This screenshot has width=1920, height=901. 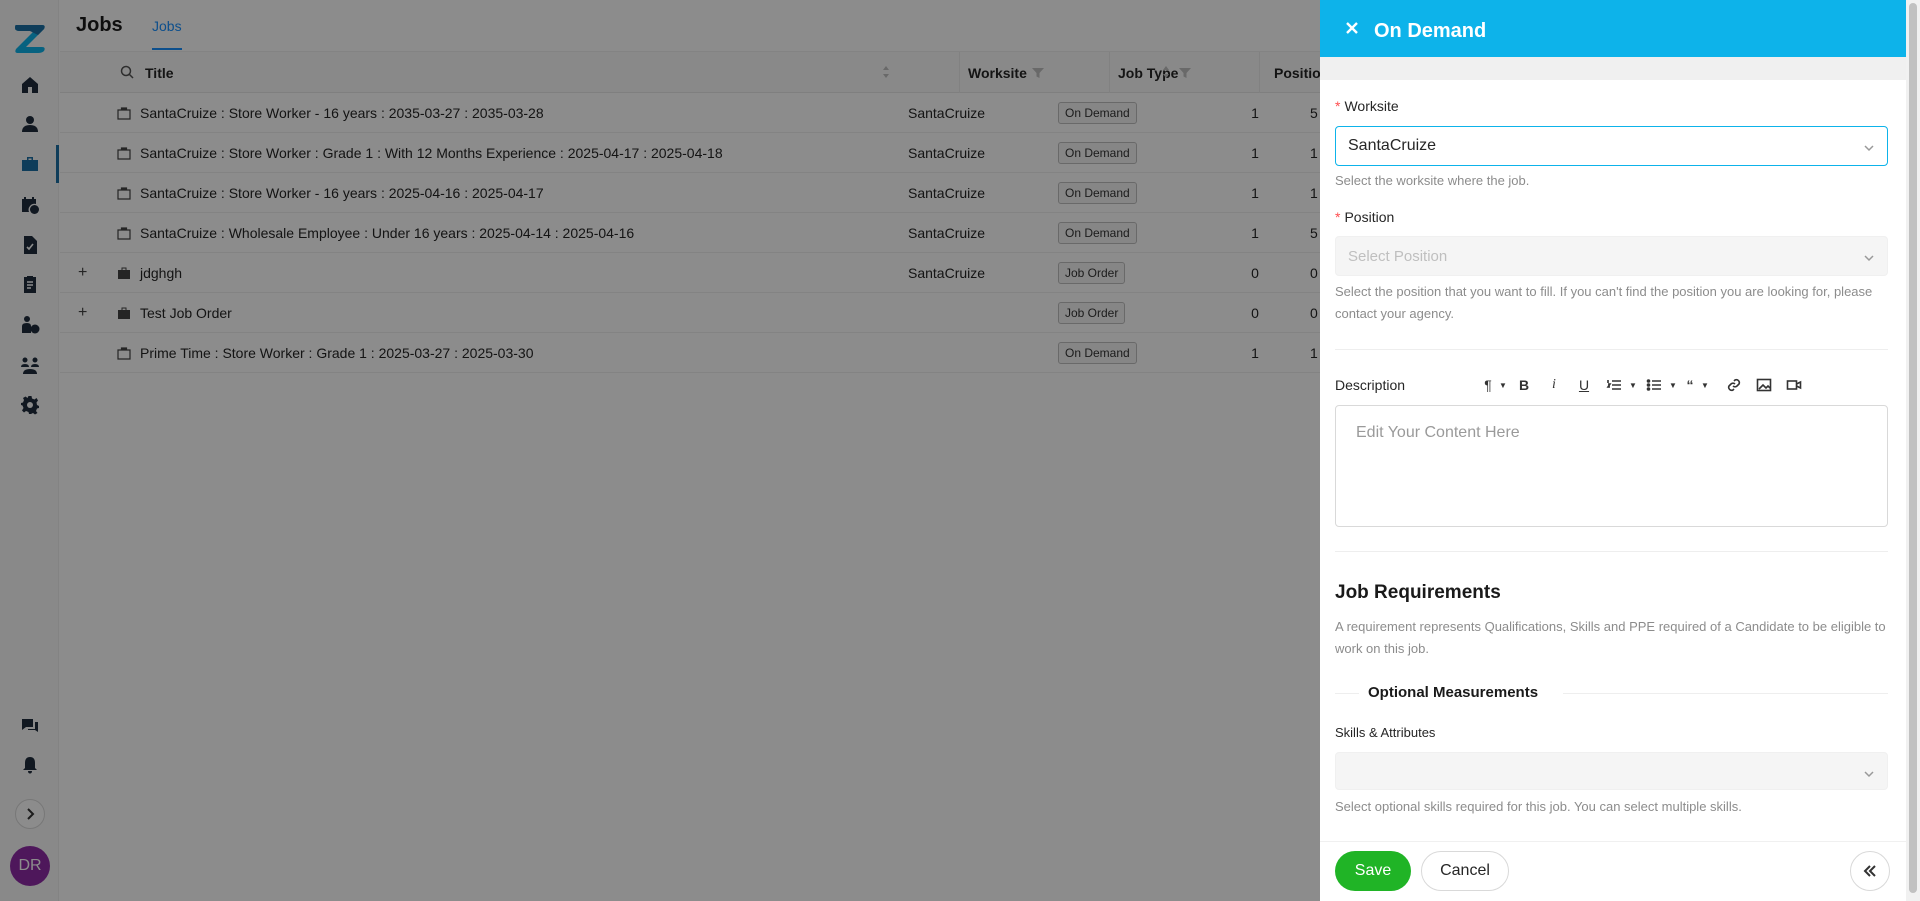 I want to click on worksite-label: * Worksite, so click(x=1367, y=106).